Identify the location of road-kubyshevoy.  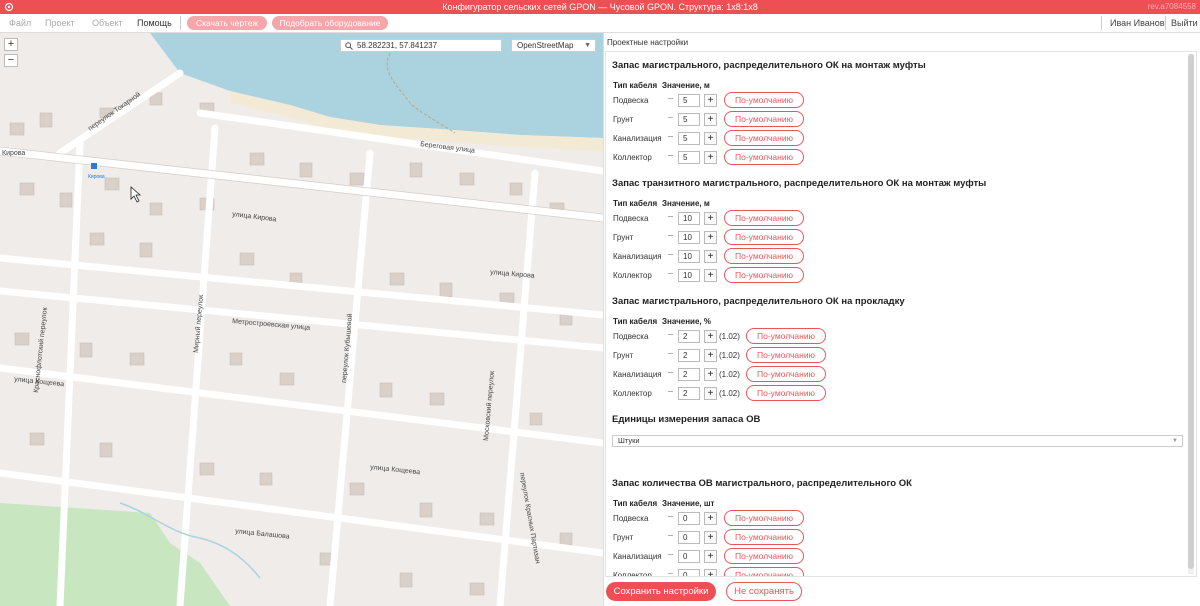
(350, 377).